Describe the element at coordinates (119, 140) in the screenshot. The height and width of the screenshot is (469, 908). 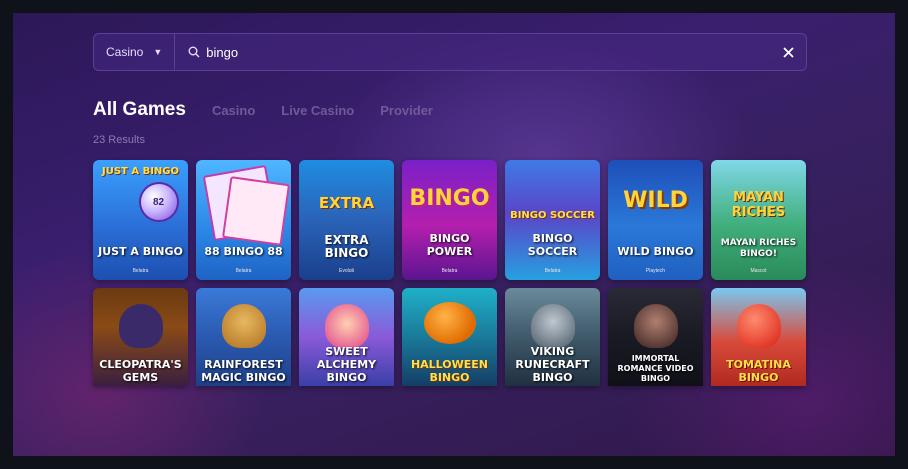
I see `results-count: 23 Results` at that location.